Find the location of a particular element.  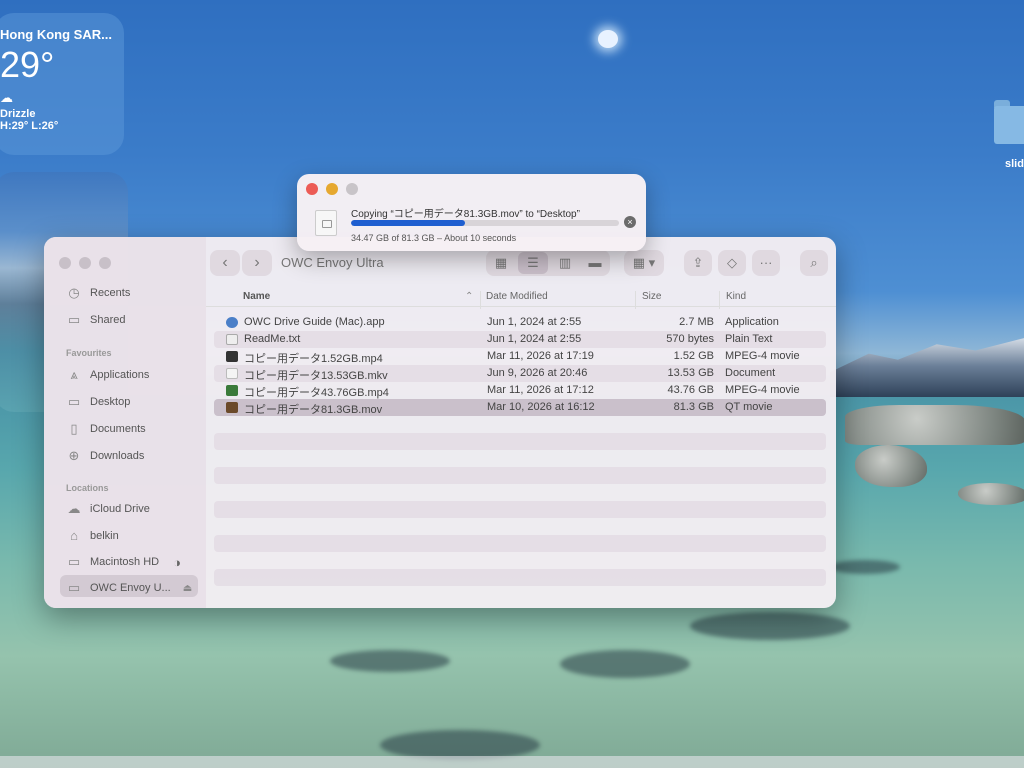

sidebar-item-label: Macintosh HD is located at coordinates (125, 562).